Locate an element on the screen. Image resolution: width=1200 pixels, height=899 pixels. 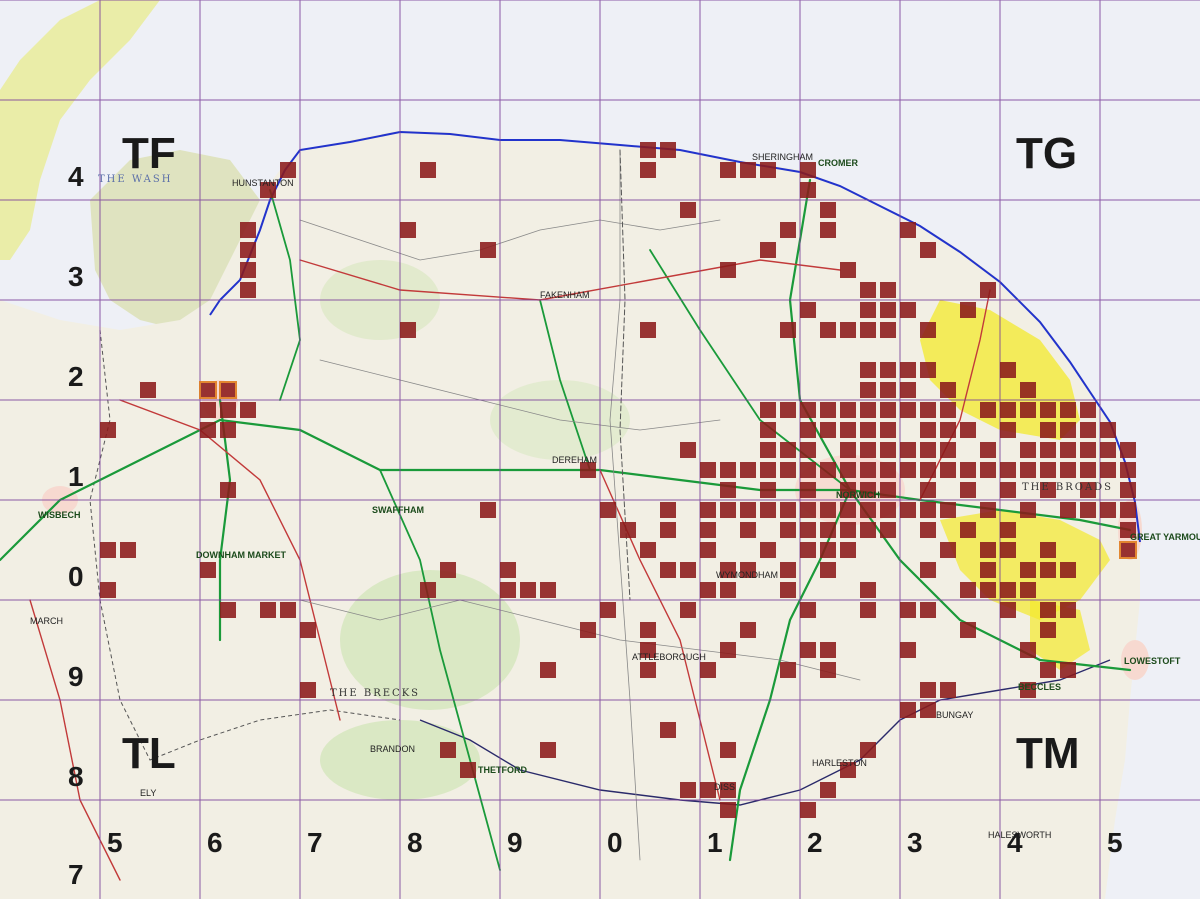
place-sheringham: SHERINGHAM is located at coordinates (782, 157).